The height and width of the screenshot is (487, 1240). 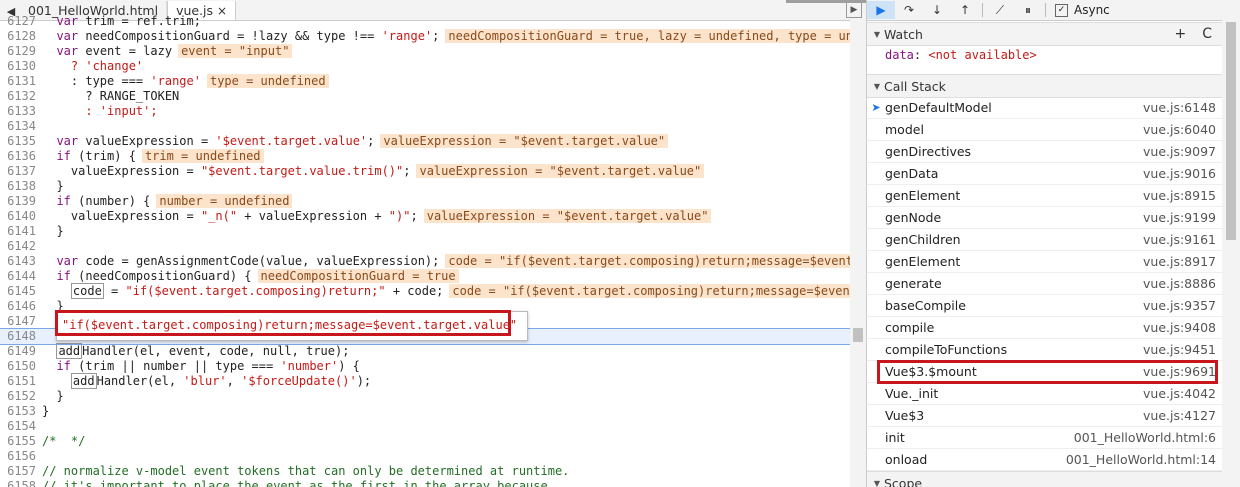 What do you see at coordinates (1182, 239) in the screenshot?
I see `frame-location: vue.js:9161` at bounding box center [1182, 239].